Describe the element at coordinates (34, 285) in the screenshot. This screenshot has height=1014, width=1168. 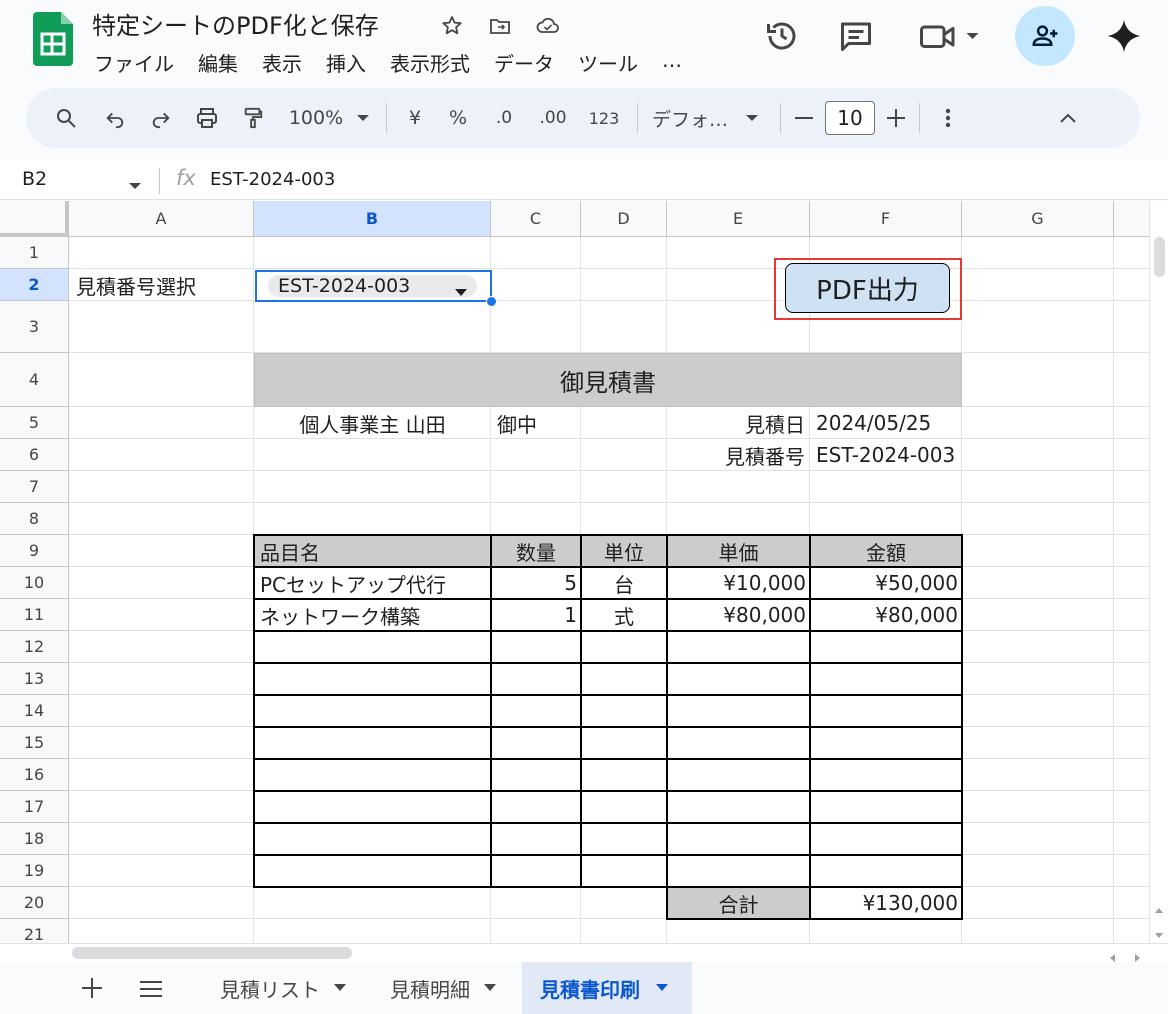
I see `row-header: 2` at that location.